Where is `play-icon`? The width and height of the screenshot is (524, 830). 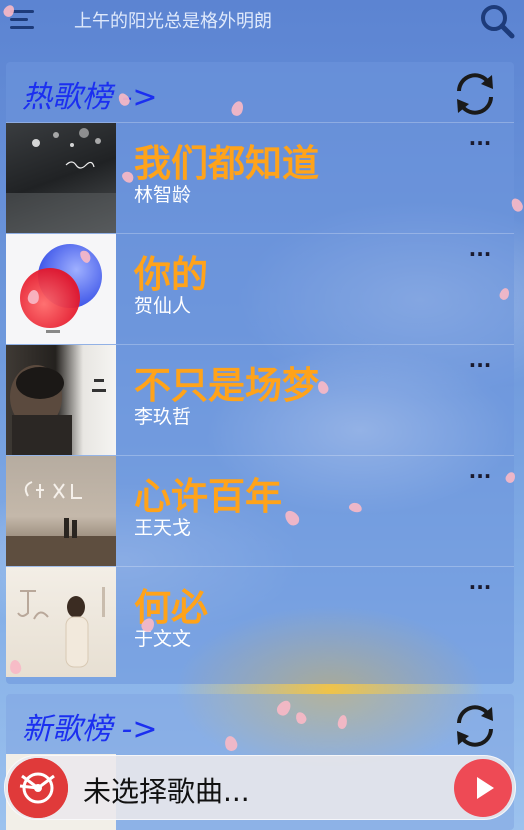
play-icon is located at coordinates (483, 788).